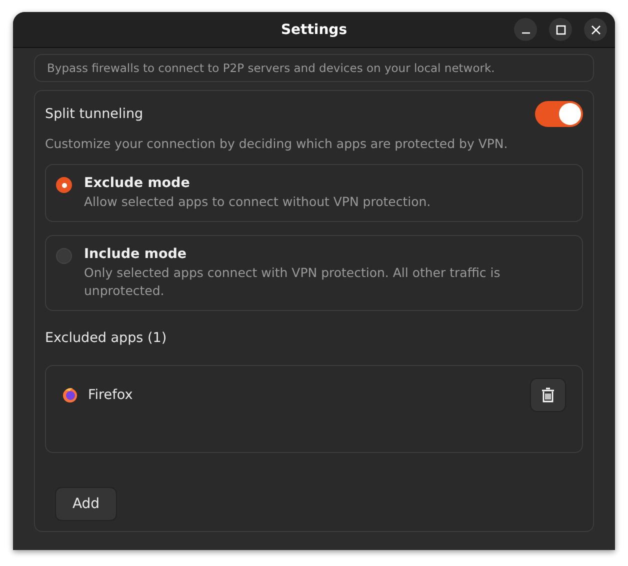 The height and width of the screenshot is (566, 628). I want to click on app-icon, so click(70, 395).